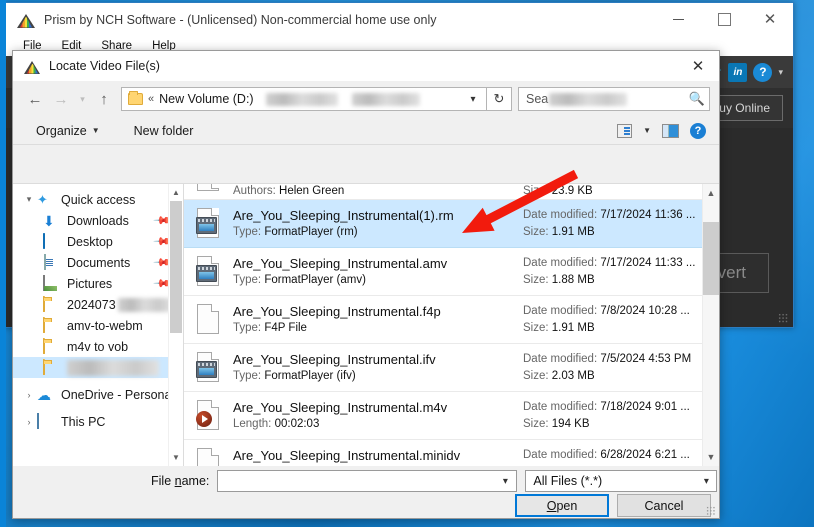 The height and width of the screenshot is (527, 814). What do you see at coordinates (61, 130) in the screenshot?
I see `organize-label: Organize` at bounding box center [61, 130].